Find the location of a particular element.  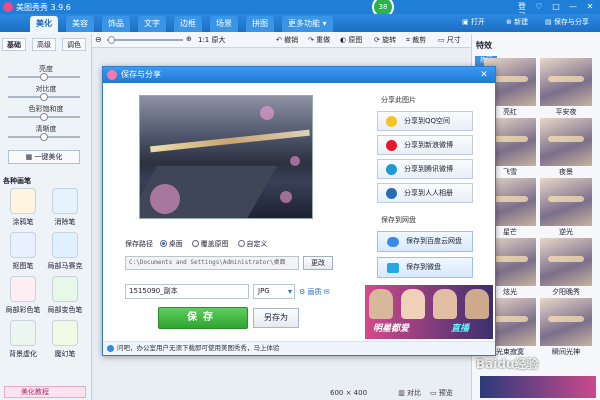

zoom-in-icon: ⊕ is located at coordinates (189, 39).